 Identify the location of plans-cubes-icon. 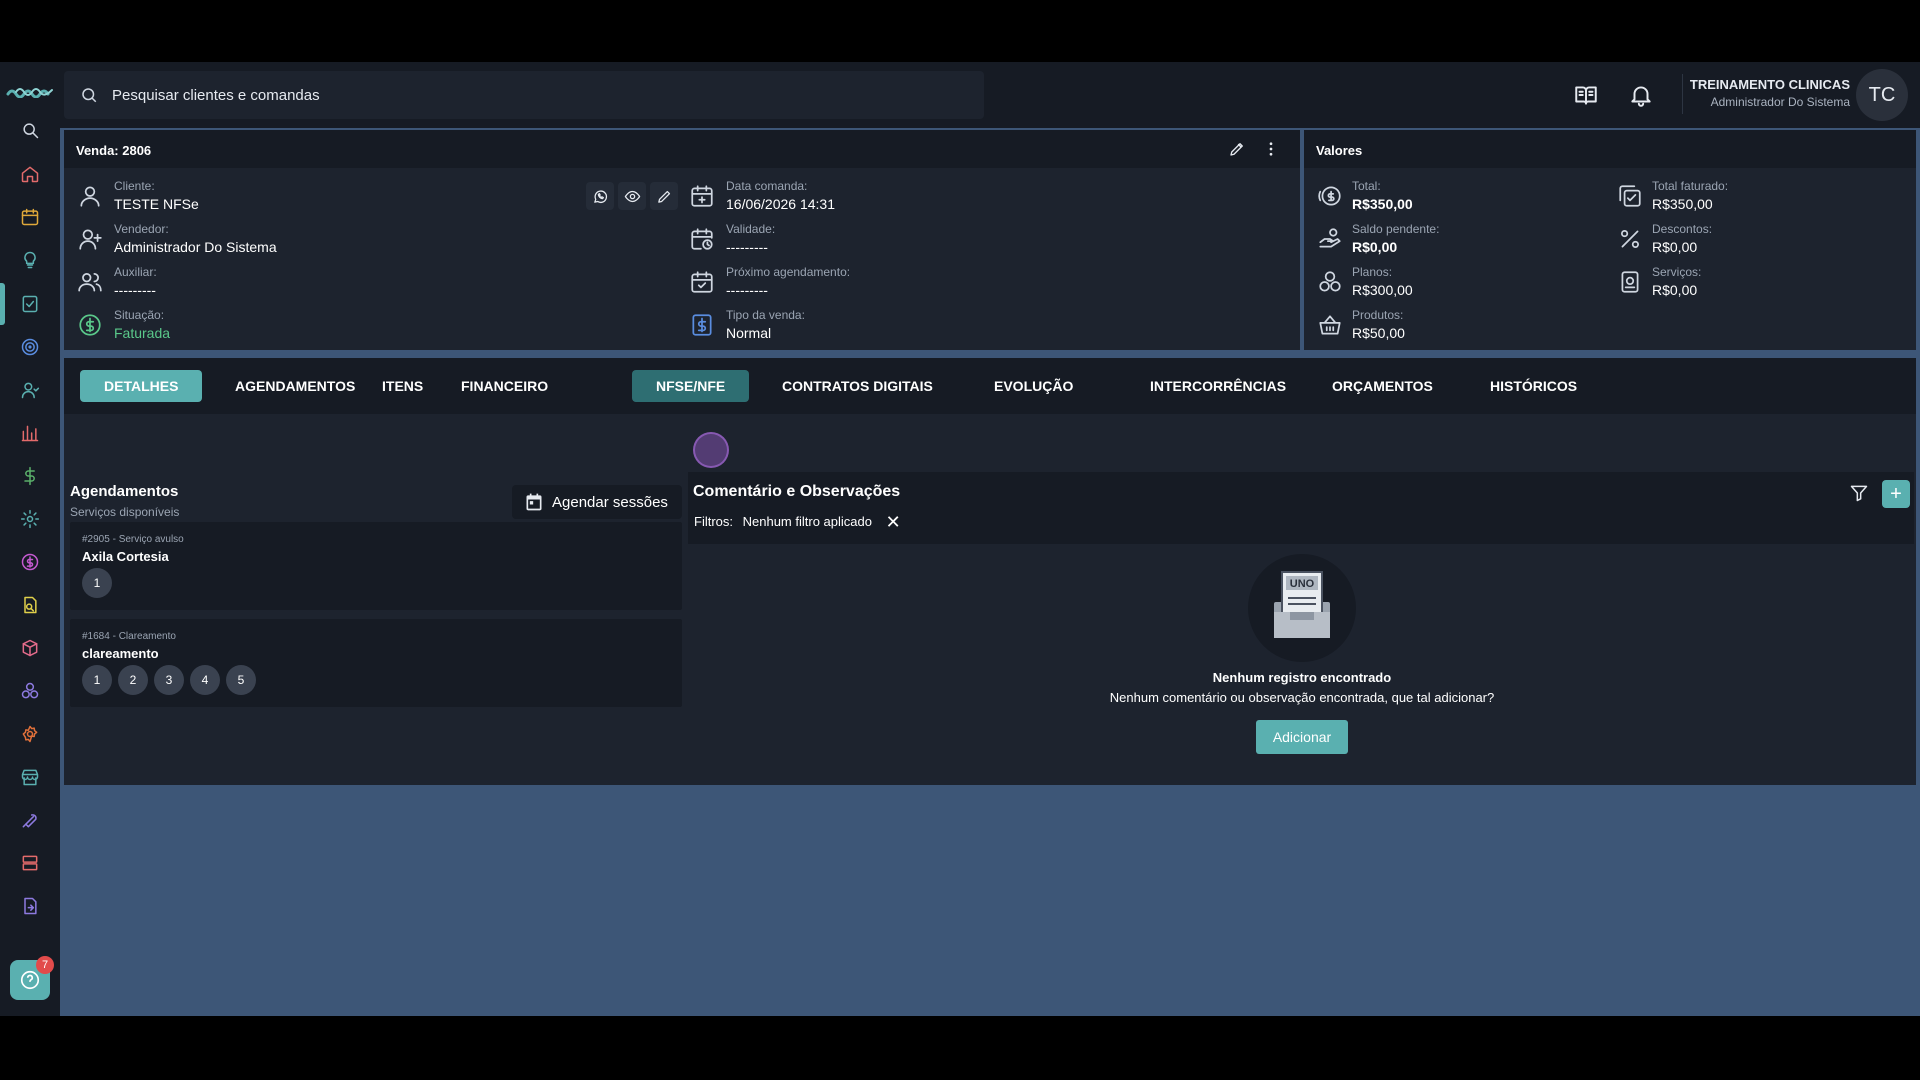
(30, 691).